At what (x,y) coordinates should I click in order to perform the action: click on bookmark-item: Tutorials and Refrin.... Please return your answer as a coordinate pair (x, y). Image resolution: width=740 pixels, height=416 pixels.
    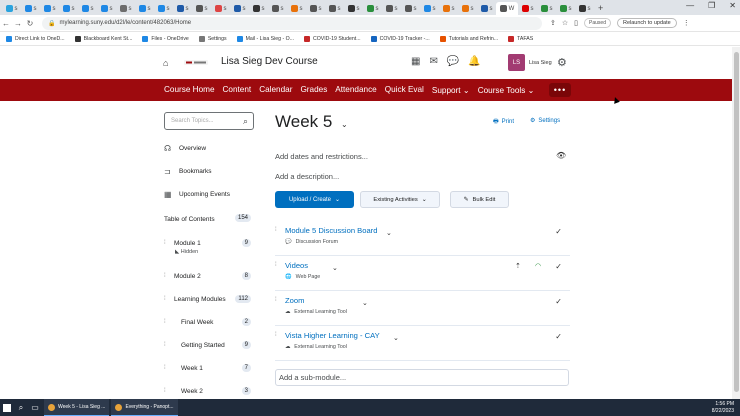
    Looking at the image, I should click on (468, 38).